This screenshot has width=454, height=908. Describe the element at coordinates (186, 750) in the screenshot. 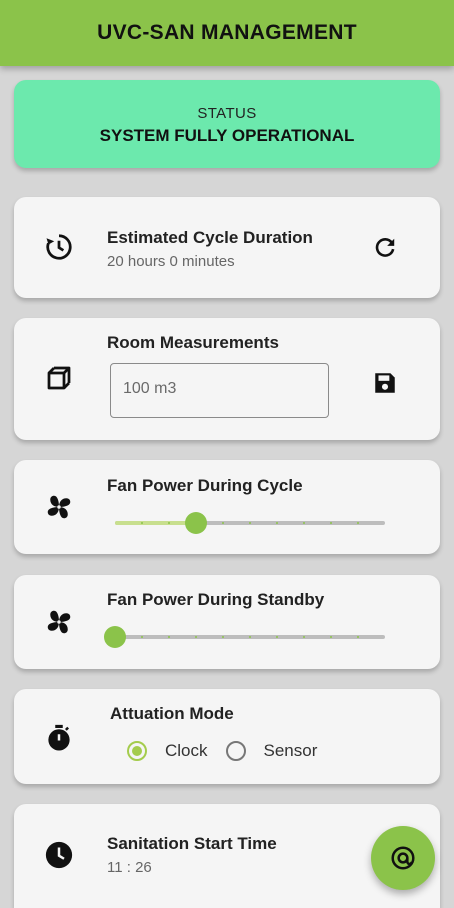

I see `radio-clock-label: Clock` at that location.